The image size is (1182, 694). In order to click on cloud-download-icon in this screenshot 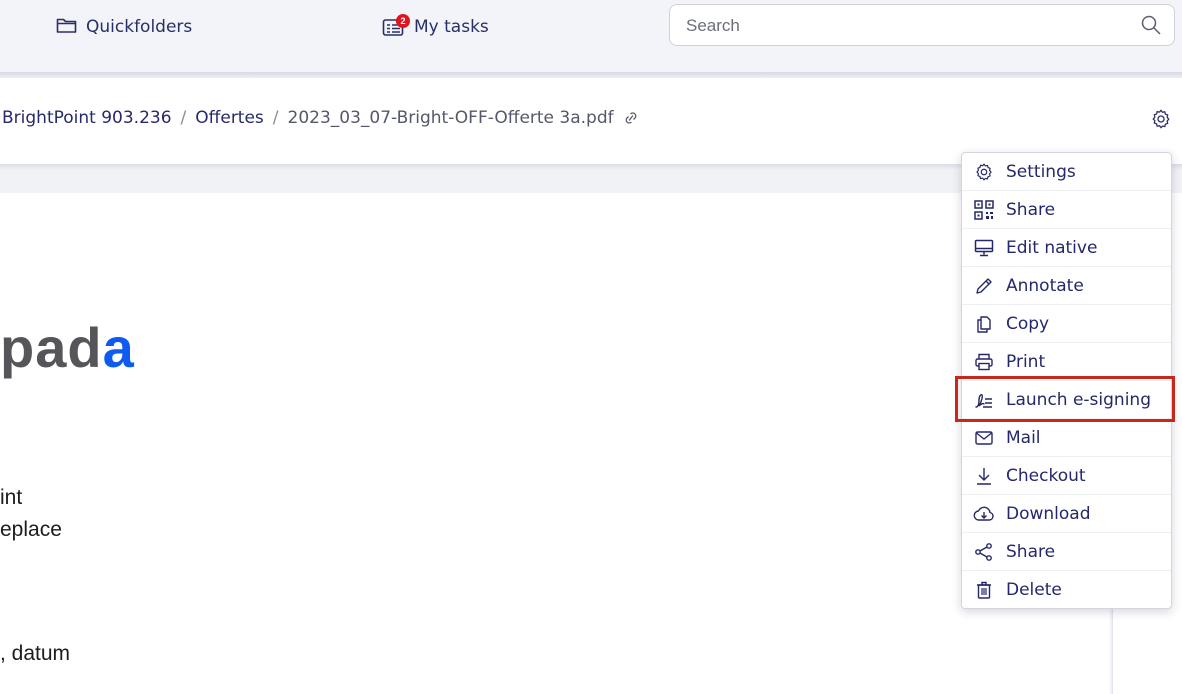, I will do `click(984, 514)`.